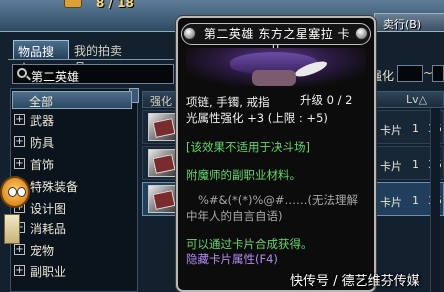  Describe the element at coordinates (73, 4) in the screenshot. I see `coin-icon` at that location.